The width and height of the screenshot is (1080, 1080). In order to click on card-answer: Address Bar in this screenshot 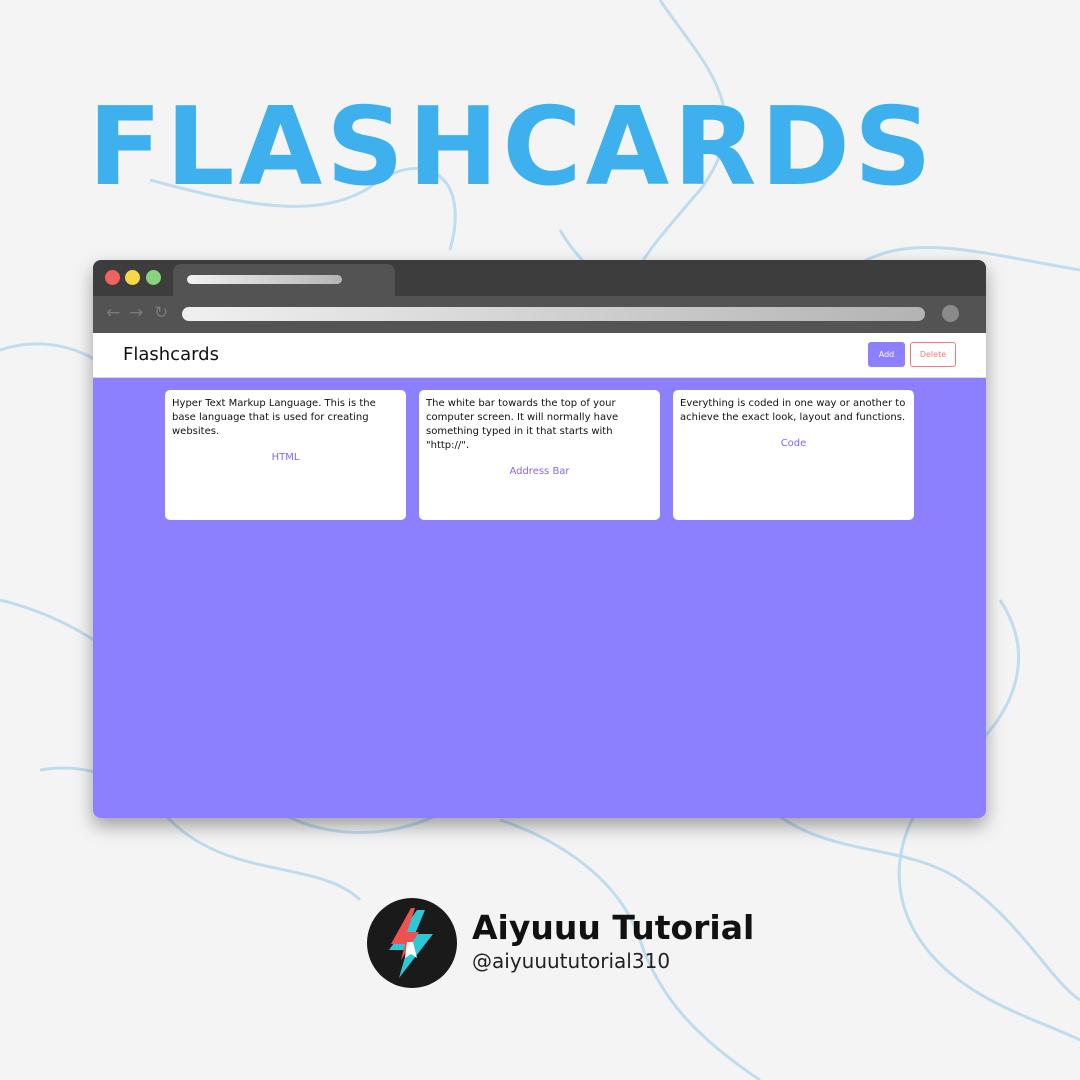, I will do `click(539, 471)`.